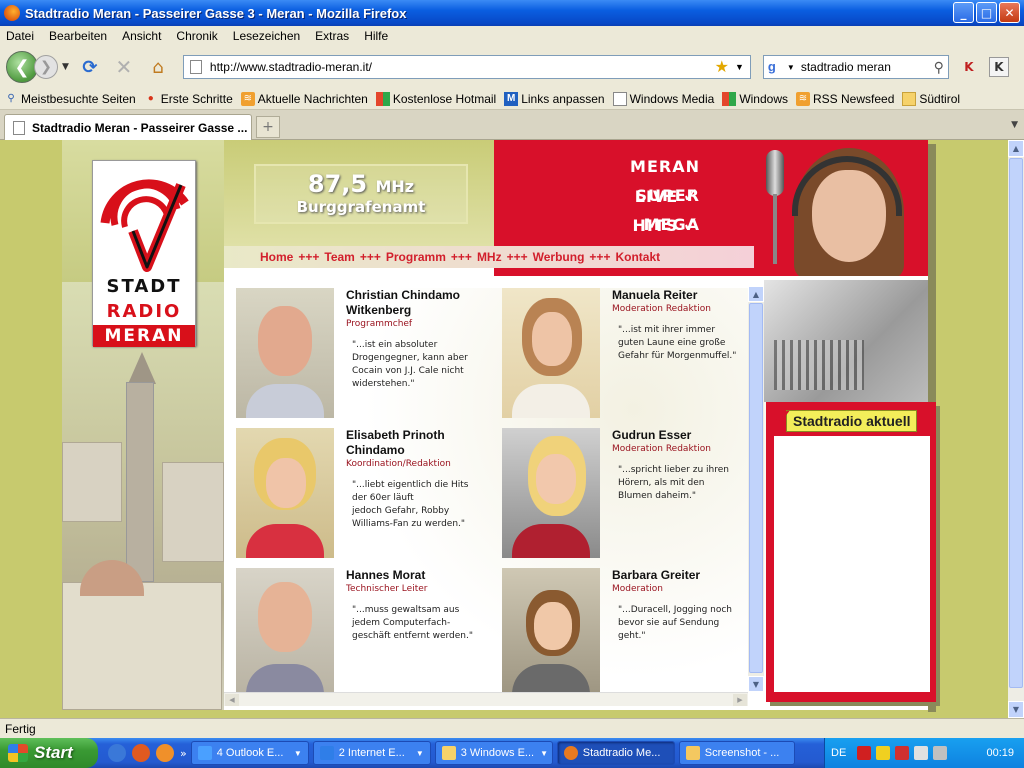 The height and width of the screenshot is (768, 1024). I want to click on stop-icon: ✕, so click(124, 67).